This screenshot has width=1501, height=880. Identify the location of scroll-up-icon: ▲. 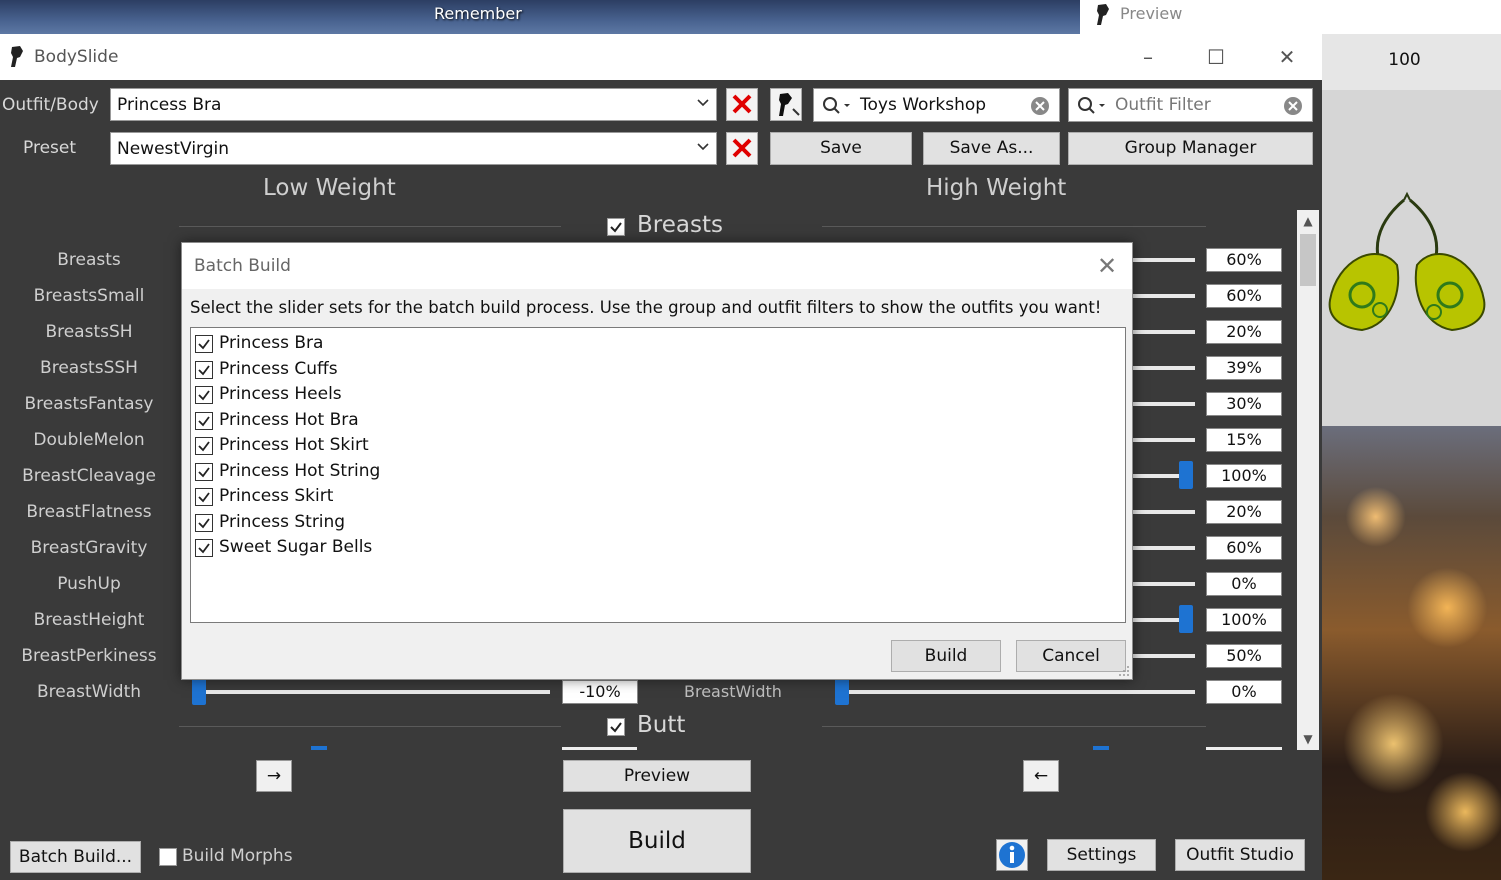
(1308, 221).